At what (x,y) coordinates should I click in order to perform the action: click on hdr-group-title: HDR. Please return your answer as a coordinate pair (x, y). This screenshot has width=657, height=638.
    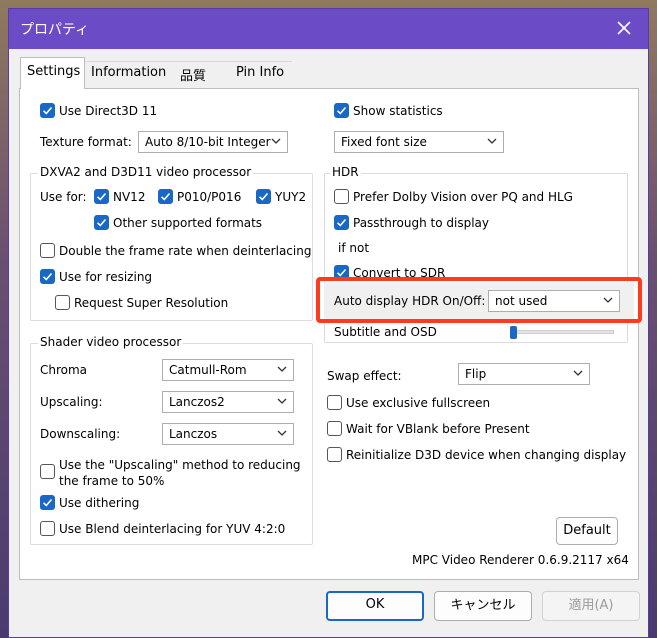
    Looking at the image, I should click on (345, 172).